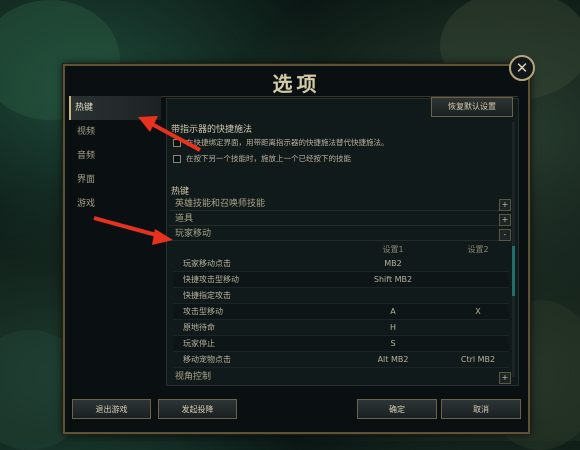 Image resolution: width=580 pixels, height=450 pixels. Describe the element at coordinates (84, 108) in the screenshot. I see `sidebar-item-label: 热键` at that location.